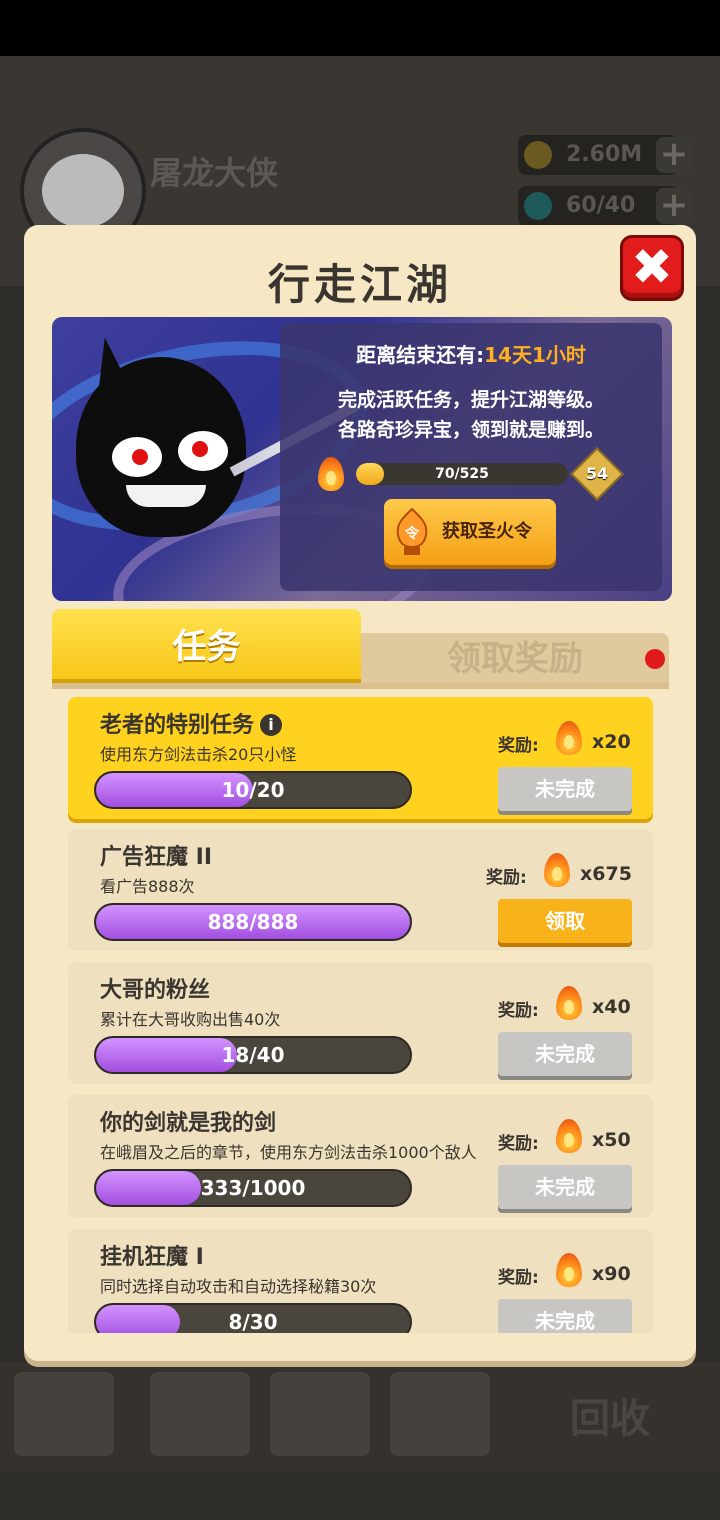  I want to click on task-progress-bar: 8/30, so click(253, 1318).